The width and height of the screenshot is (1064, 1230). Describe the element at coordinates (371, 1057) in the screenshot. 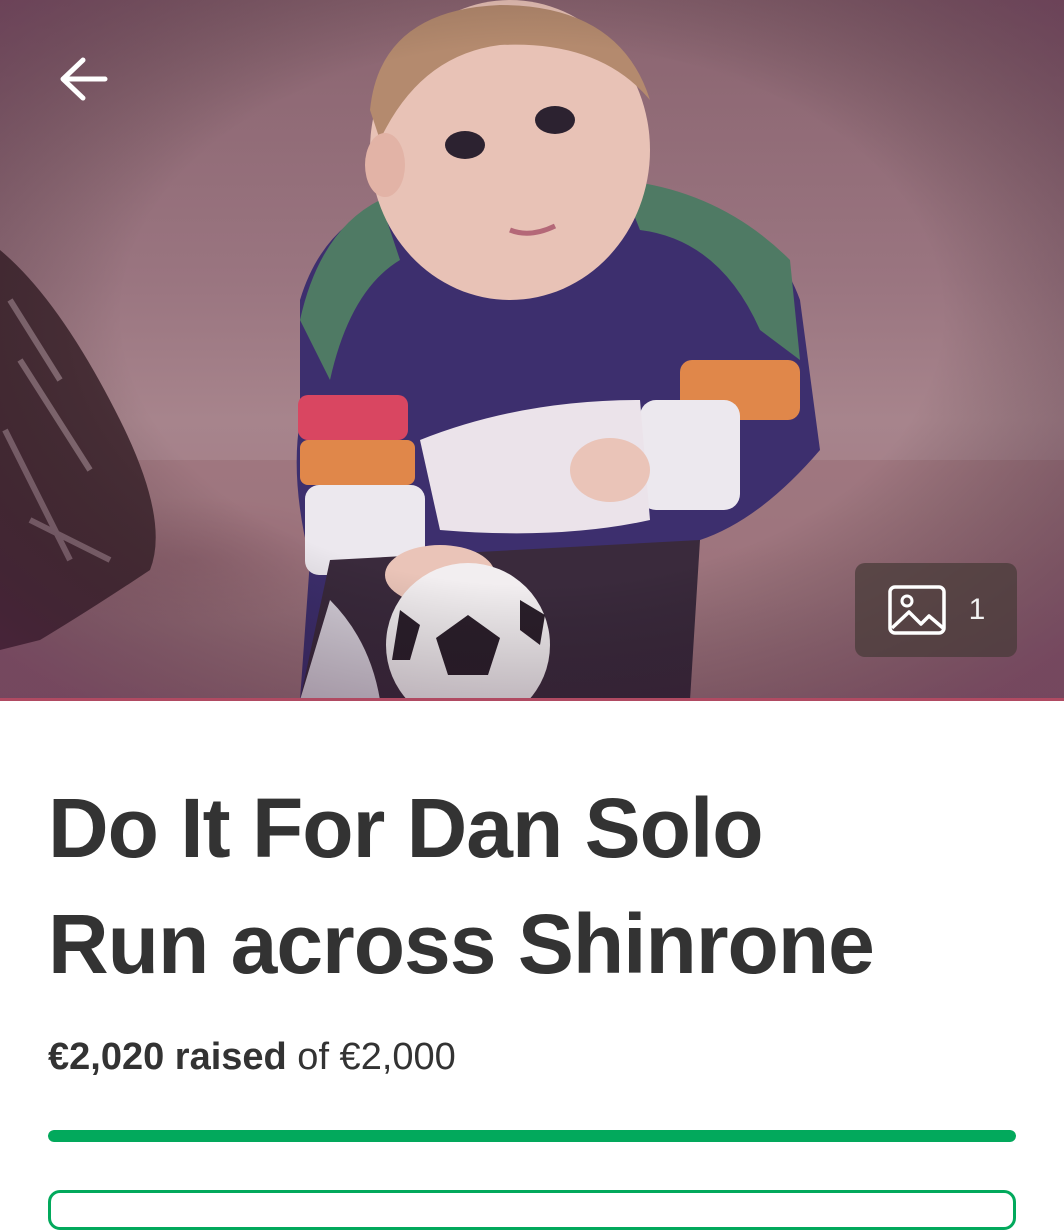

I see `goal-text: of €2,000` at that location.